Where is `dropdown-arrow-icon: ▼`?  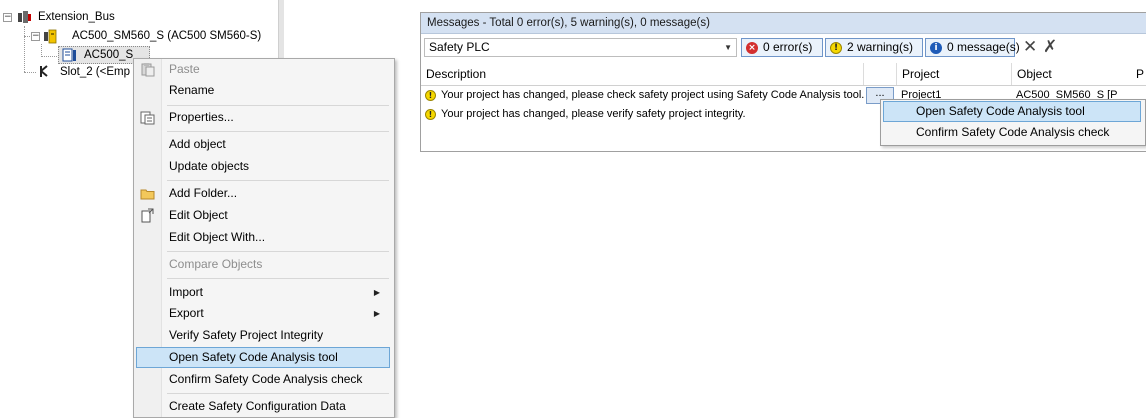
dropdown-arrow-icon: ▼ is located at coordinates (728, 47).